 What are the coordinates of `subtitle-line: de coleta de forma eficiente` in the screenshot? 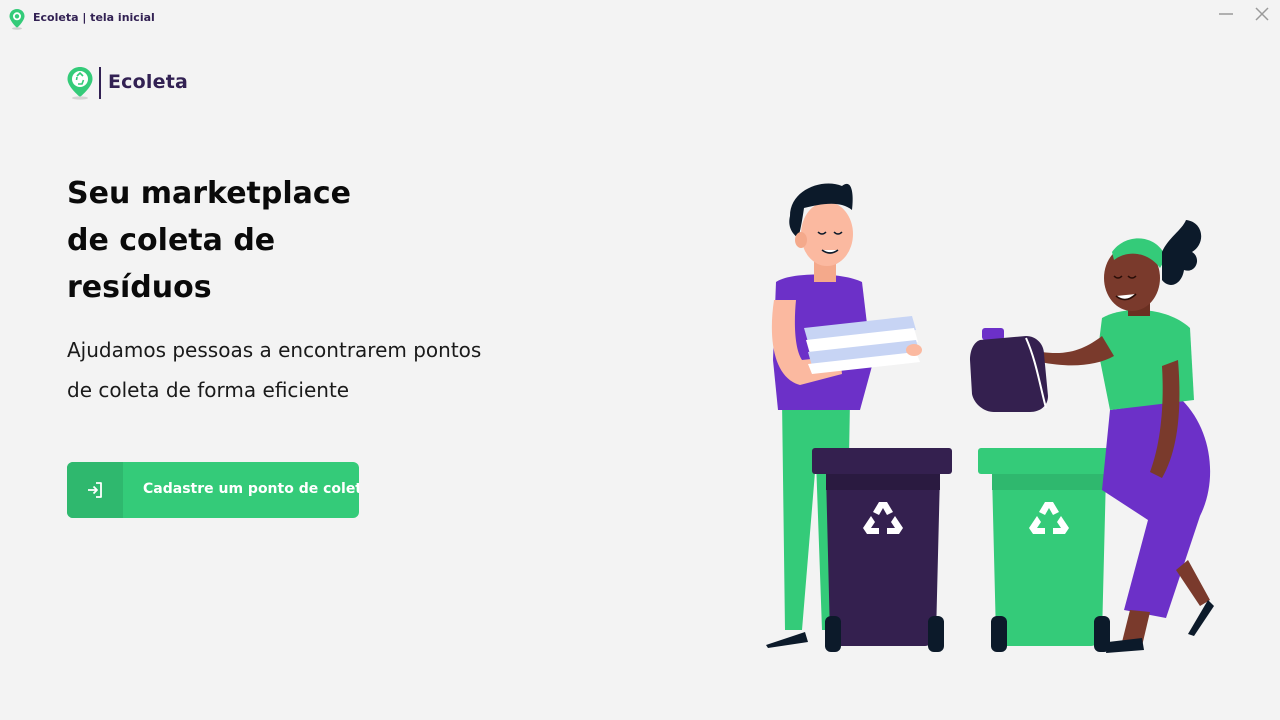 It's located at (208, 390).